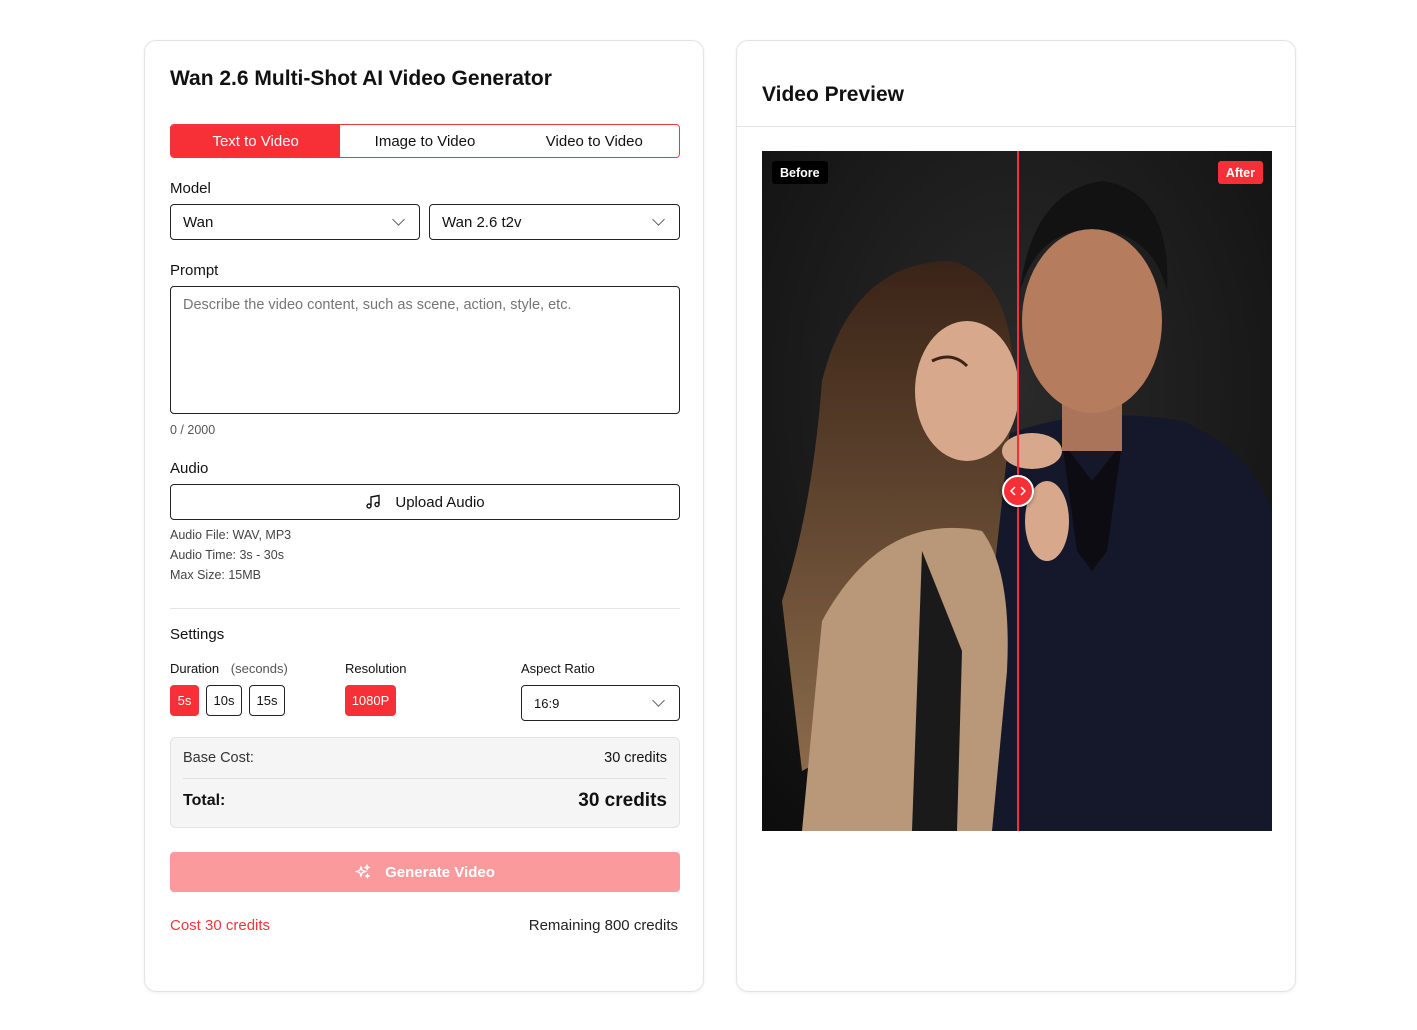 This screenshot has width=1417, height=1030. Describe the element at coordinates (363, 871) in the screenshot. I see `sparkles-icon` at that location.